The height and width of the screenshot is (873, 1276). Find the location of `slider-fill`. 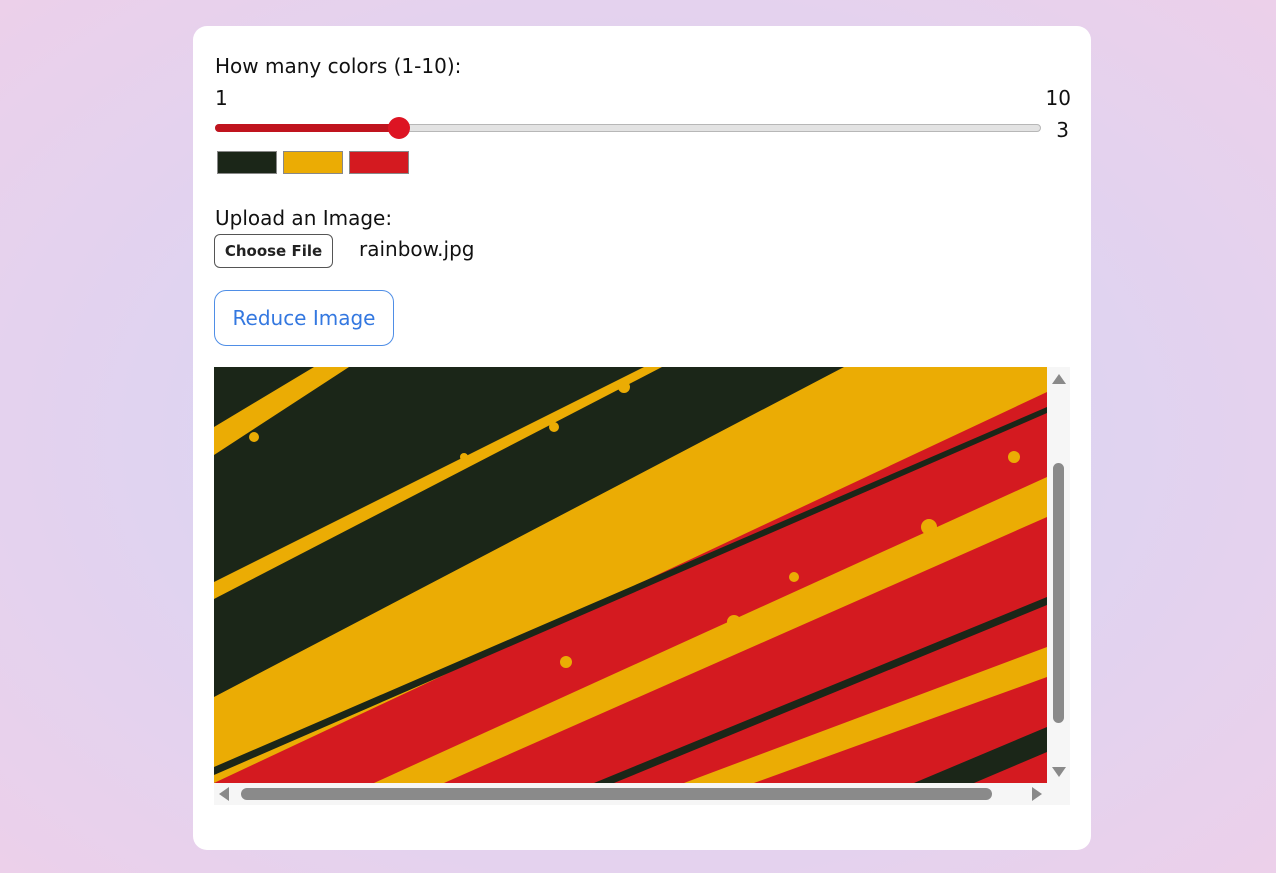

slider-fill is located at coordinates (307, 128).